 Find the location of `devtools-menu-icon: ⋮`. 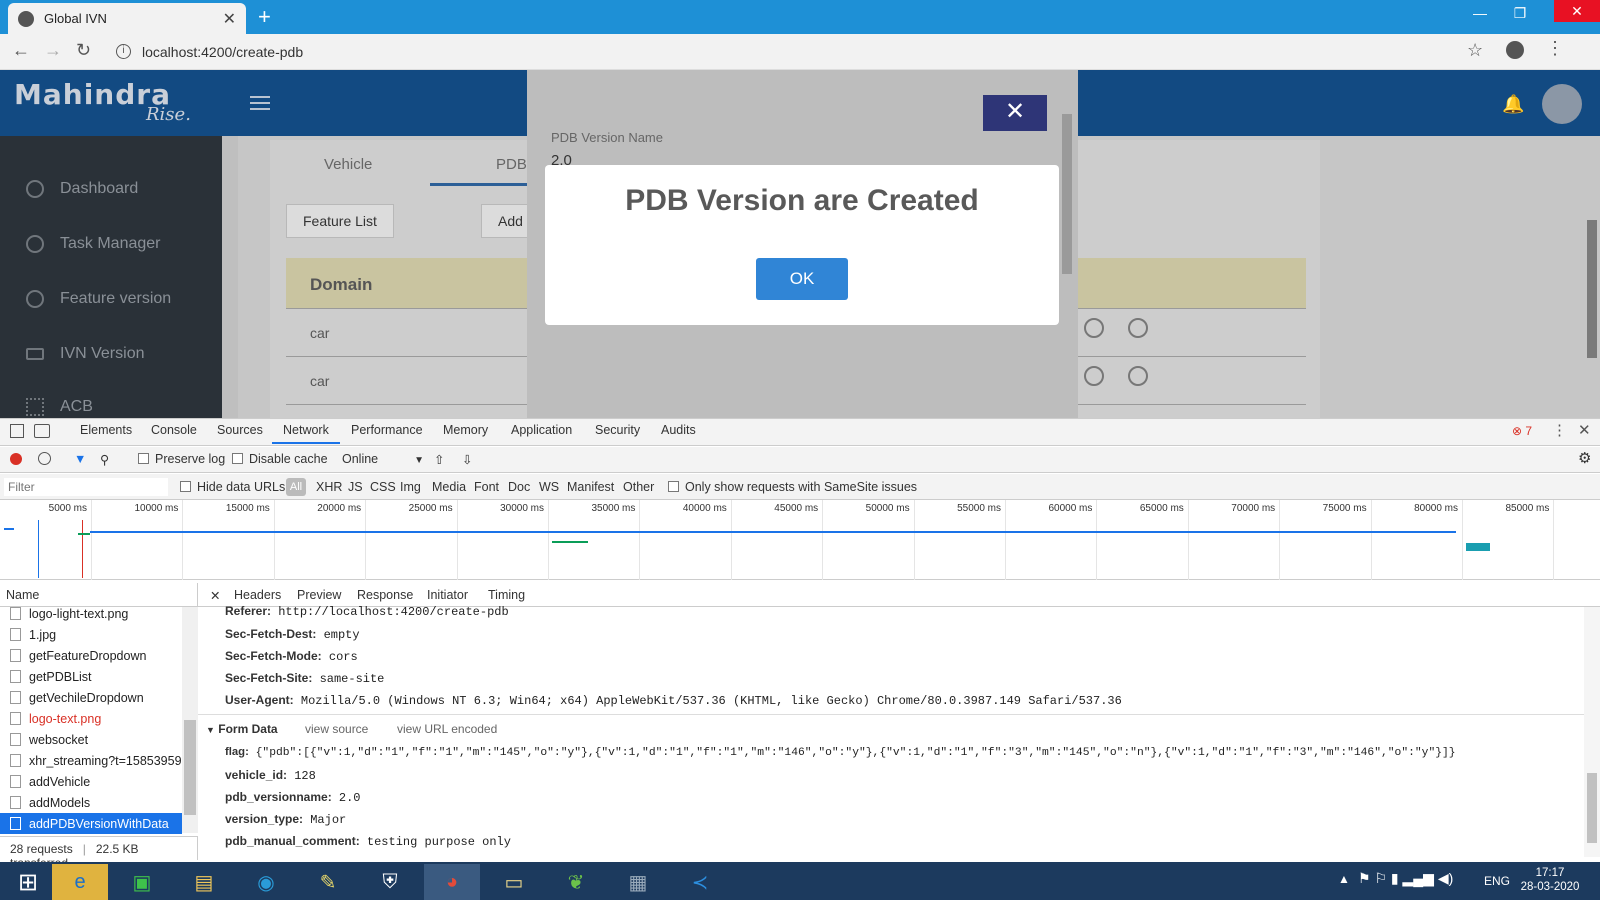

devtools-menu-icon: ⋮ is located at coordinates (1559, 430).